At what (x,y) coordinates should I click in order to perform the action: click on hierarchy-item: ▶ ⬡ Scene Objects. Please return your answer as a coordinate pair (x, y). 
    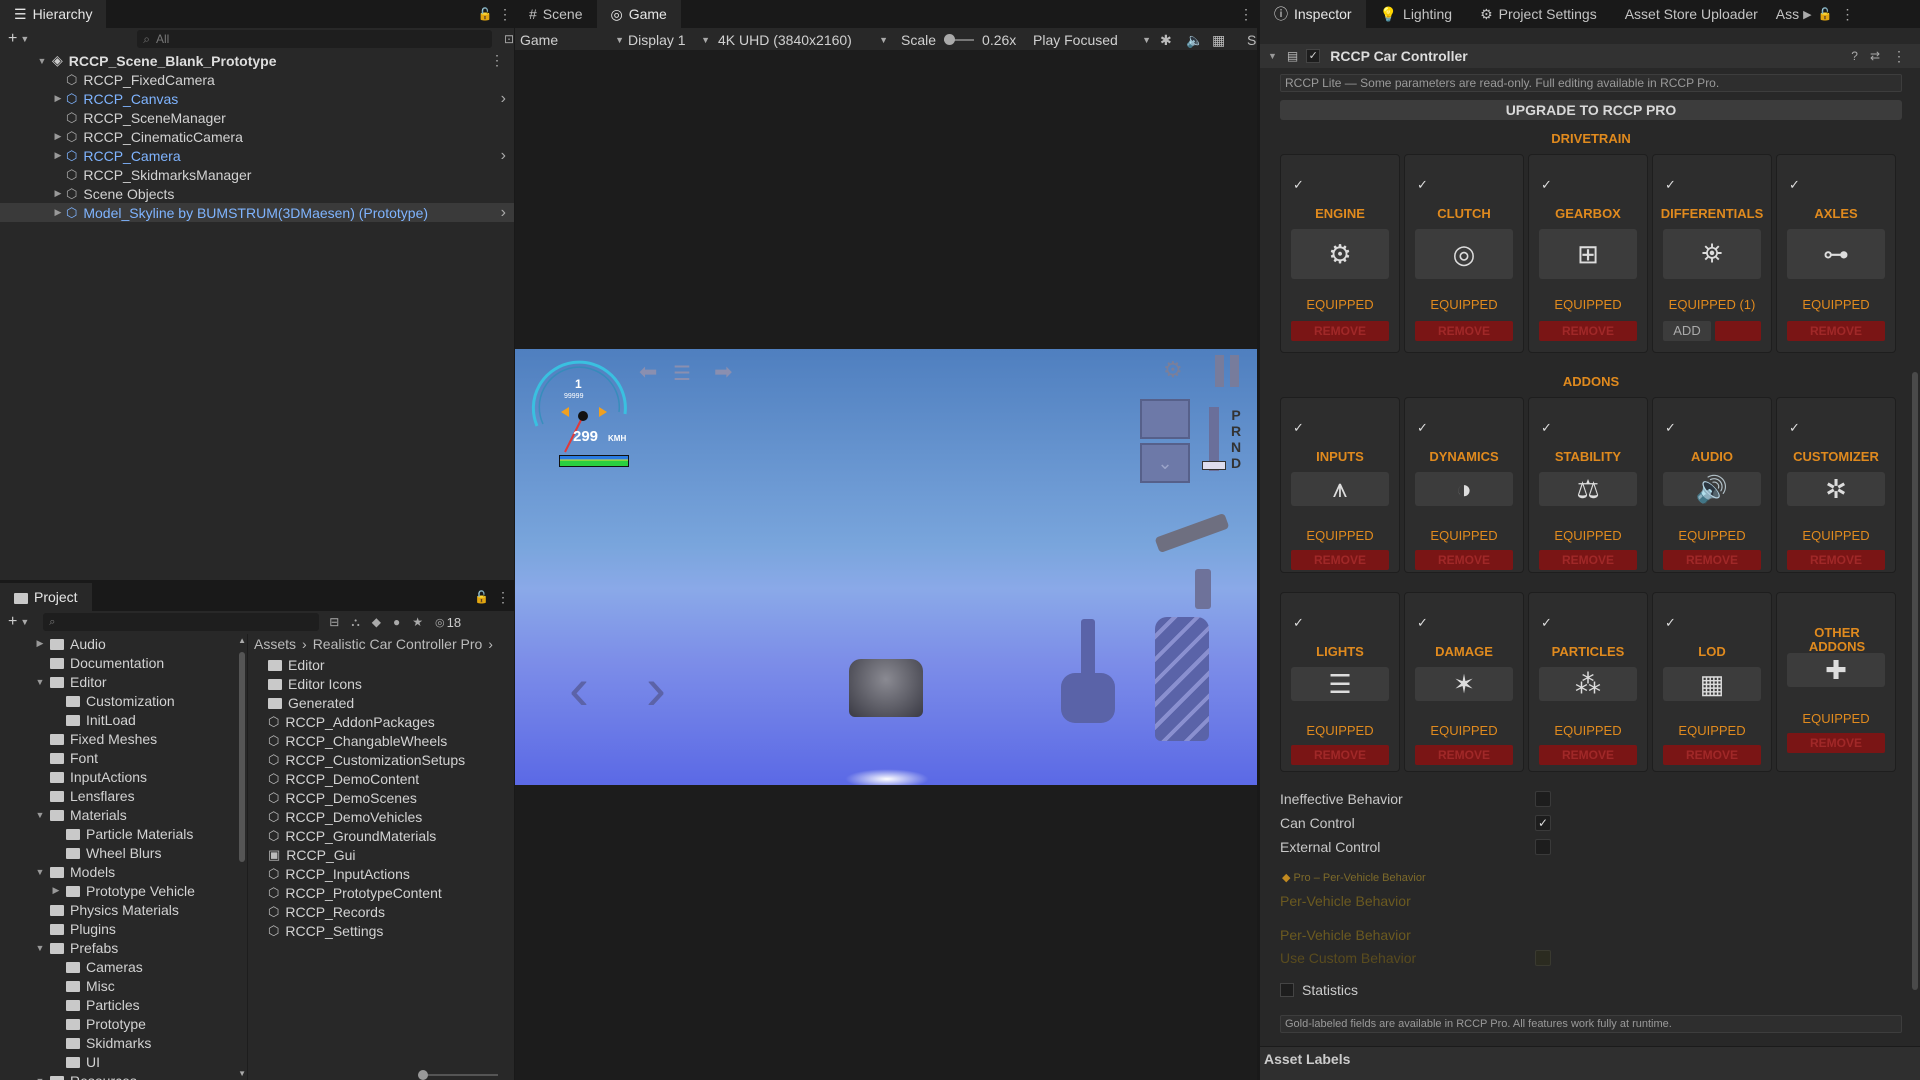
    Looking at the image, I should click on (257, 193).